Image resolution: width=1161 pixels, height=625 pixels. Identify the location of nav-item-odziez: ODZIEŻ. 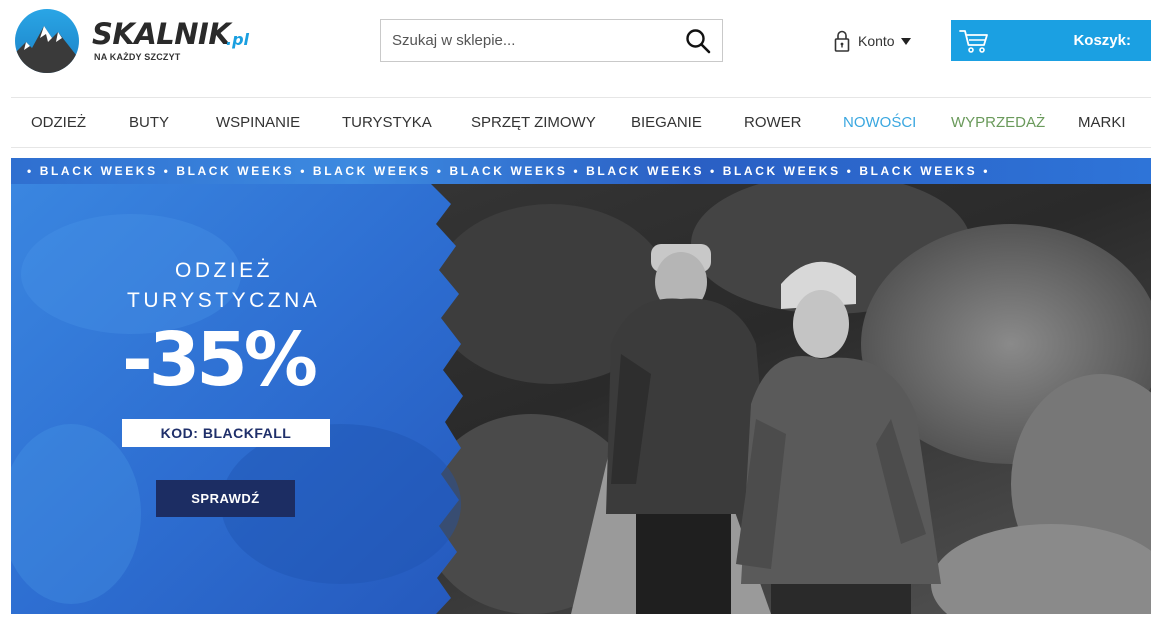
(58, 122).